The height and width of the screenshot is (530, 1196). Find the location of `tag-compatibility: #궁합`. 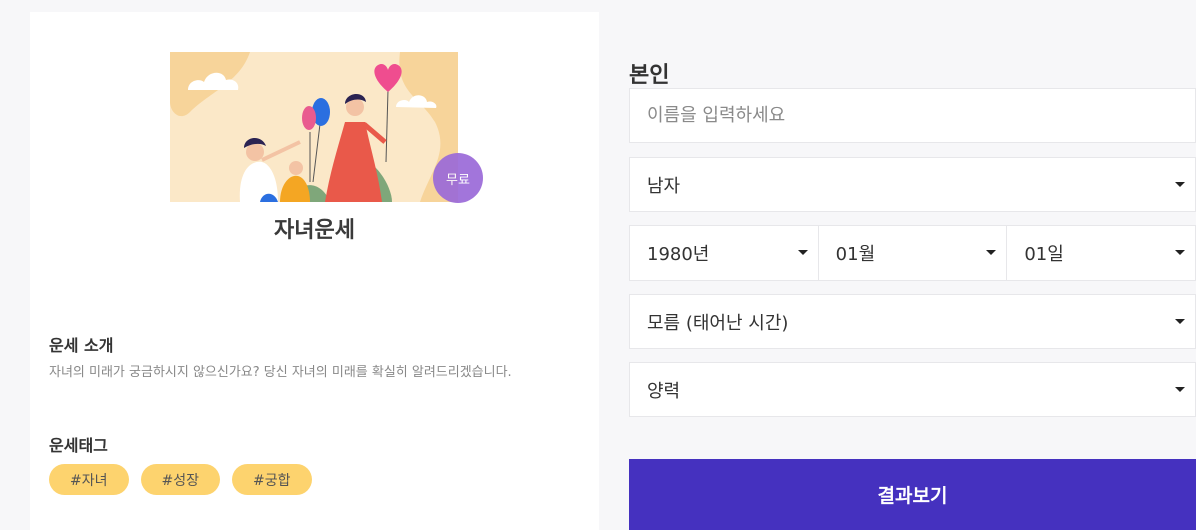

tag-compatibility: #궁합 is located at coordinates (272, 479).